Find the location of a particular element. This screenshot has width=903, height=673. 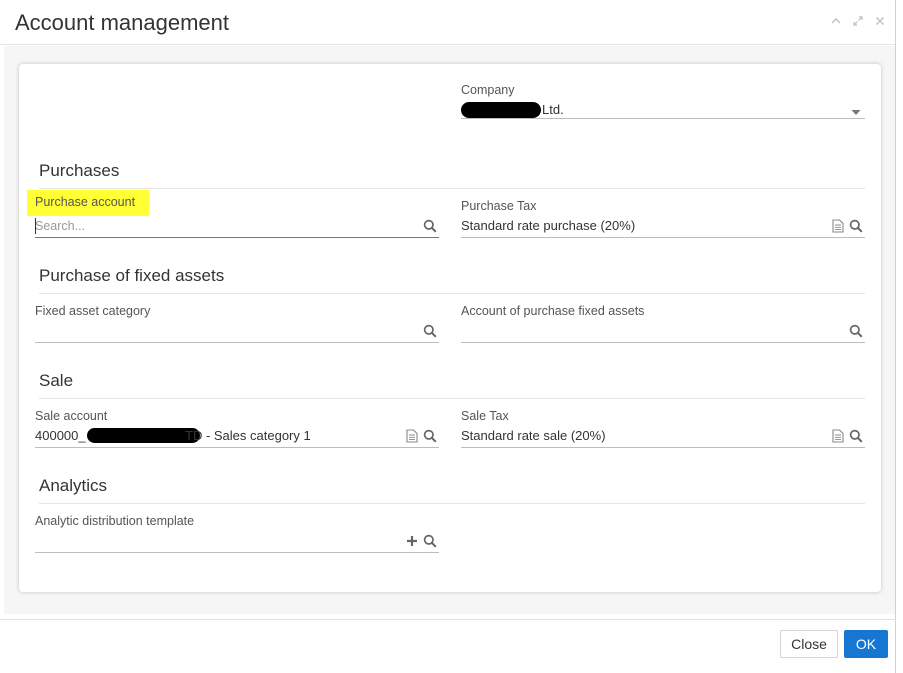

account-purchase-fixed-assets-underline is located at coordinates (663, 342).